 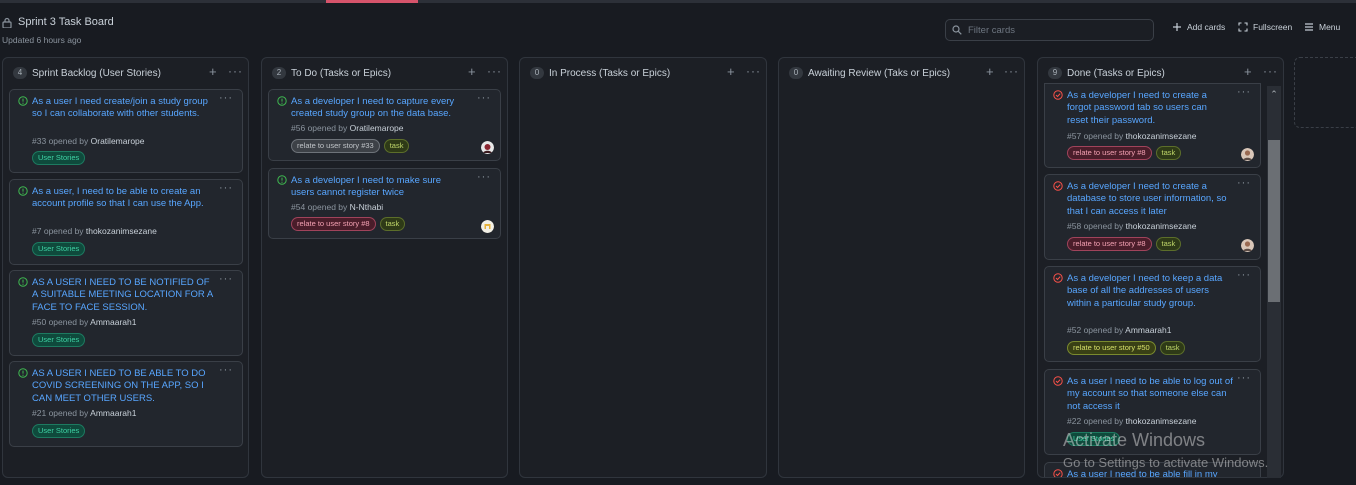 What do you see at coordinates (1074, 226) in the screenshot?
I see `issue-number: #58` at bounding box center [1074, 226].